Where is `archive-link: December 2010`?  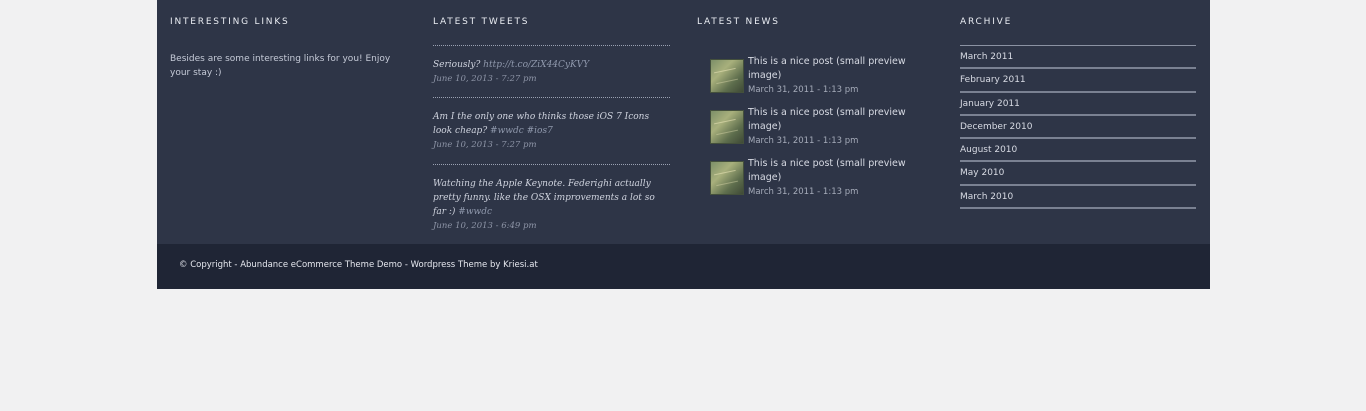
archive-link: December 2010 is located at coordinates (1078, 128).